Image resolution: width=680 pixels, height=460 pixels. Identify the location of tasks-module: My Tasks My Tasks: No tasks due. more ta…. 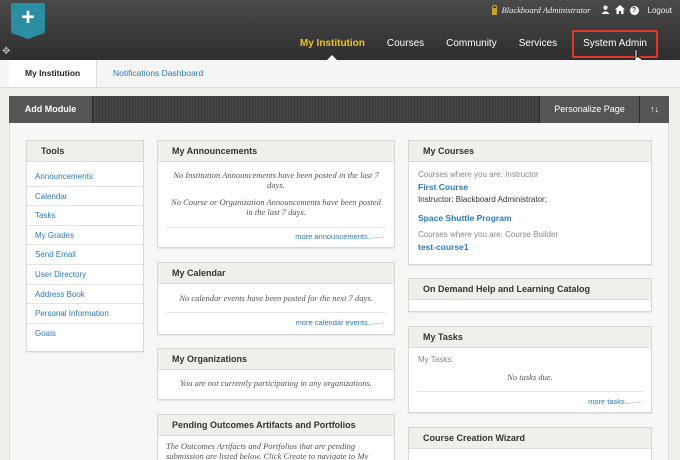
(530, 369).